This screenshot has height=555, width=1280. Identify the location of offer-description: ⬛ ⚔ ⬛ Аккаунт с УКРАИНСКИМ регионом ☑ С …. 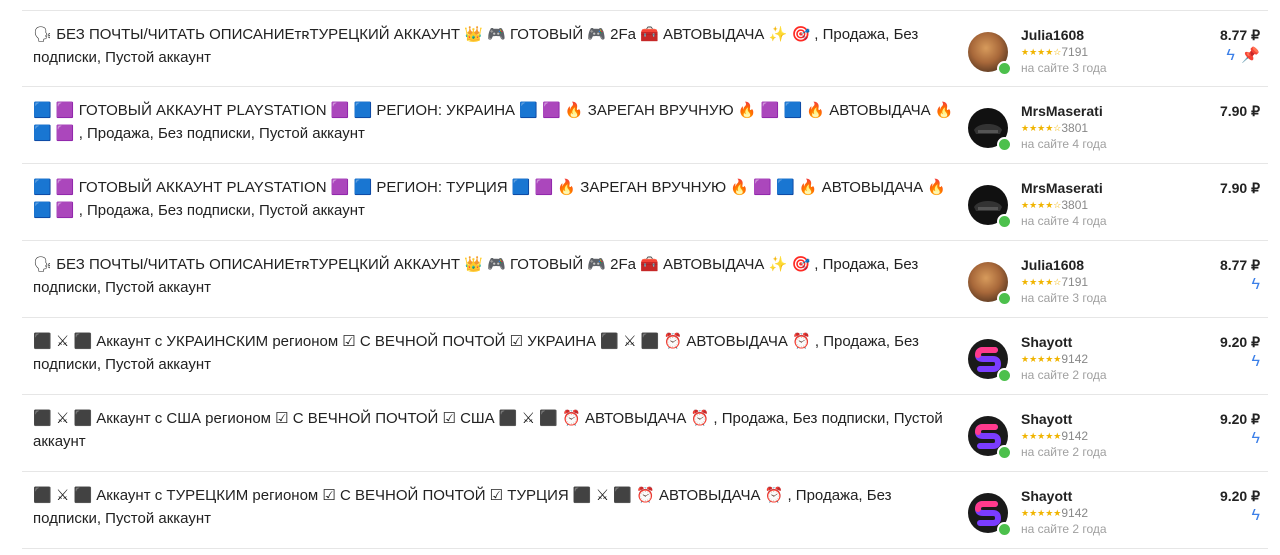
(495, 353).